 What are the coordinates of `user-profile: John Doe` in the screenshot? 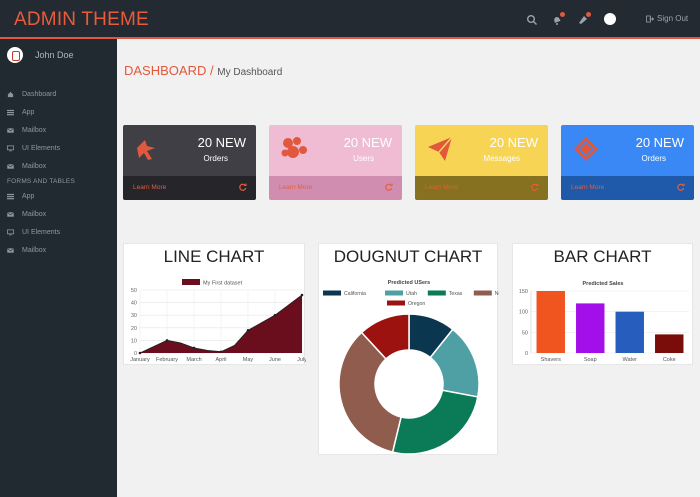 It's located at (40, 55).